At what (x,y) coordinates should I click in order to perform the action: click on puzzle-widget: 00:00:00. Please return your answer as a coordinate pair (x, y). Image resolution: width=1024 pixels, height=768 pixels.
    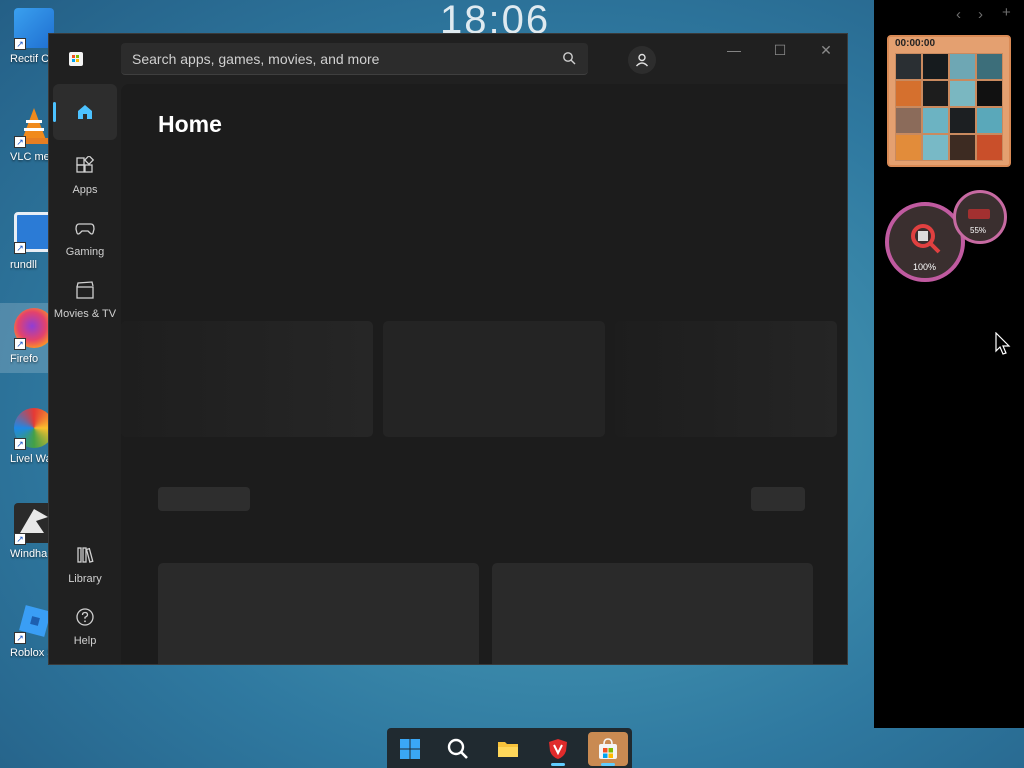
    Looking at the image, I should click on (949, 101).